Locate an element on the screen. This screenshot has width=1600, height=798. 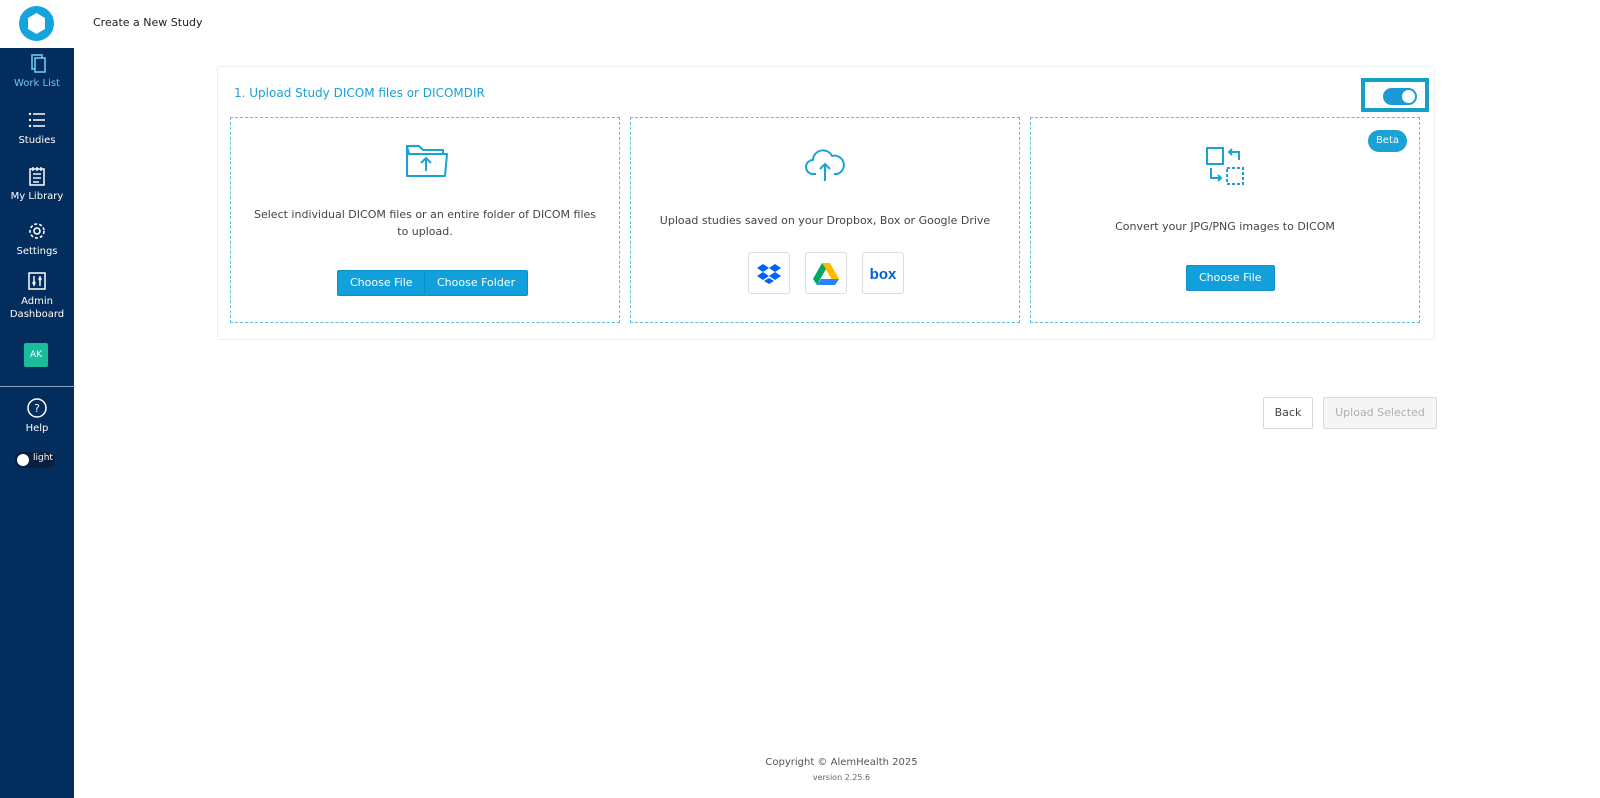
logo-area is located at coordinates (37, 24).